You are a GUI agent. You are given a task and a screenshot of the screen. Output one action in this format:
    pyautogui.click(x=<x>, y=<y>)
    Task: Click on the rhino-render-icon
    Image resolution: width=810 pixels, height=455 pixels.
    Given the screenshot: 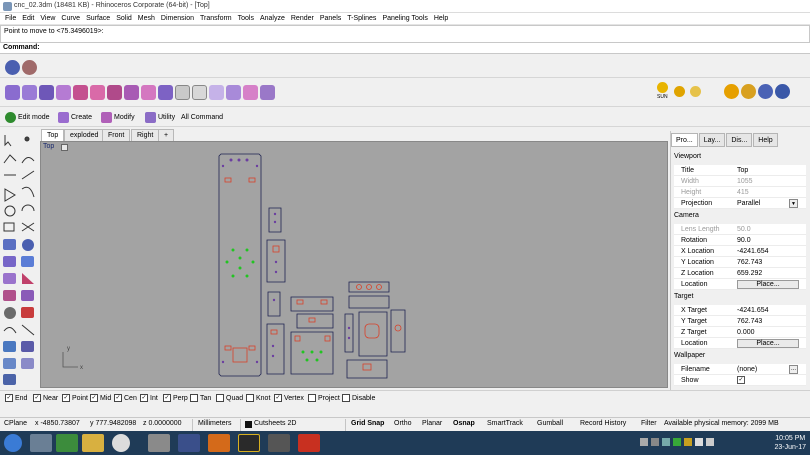 What is the action you would take?
    pyautogui.click(x=765, y=91)
    